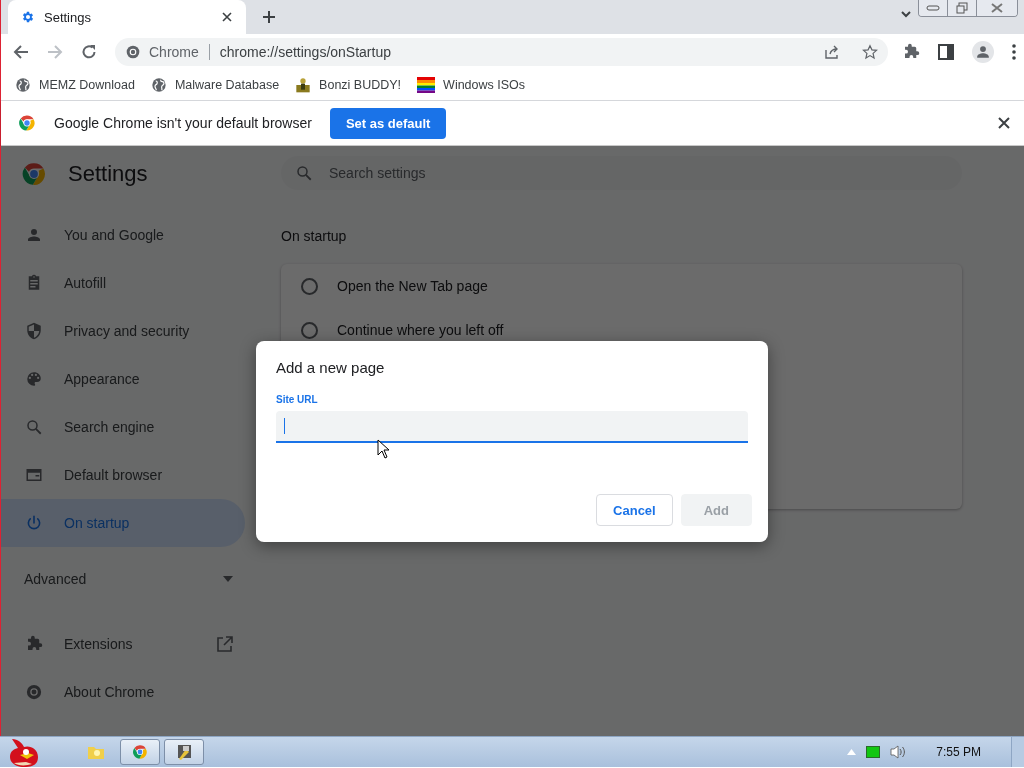 This screenshot has width=1024, height=768. What do you see at coordinates (412, 286) in the screenshot?
I see `option-label: Open the New Tab page` at bounding box center [412, 286].